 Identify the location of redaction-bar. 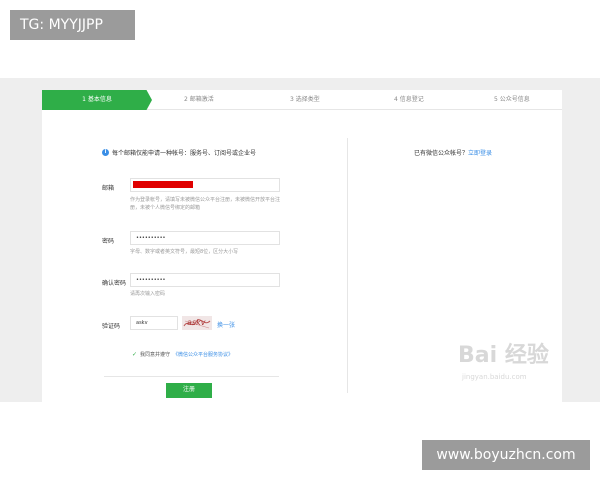
(163, 184).